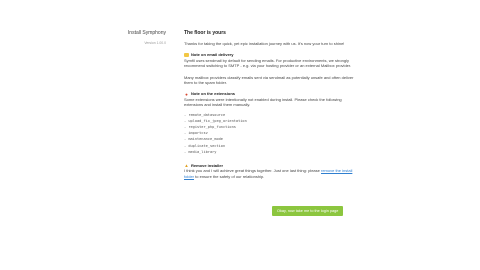 Image resolution: width=480 pixels, height=270 pixels. I want to click on app-title: Install Symphony, so click(146, 33).